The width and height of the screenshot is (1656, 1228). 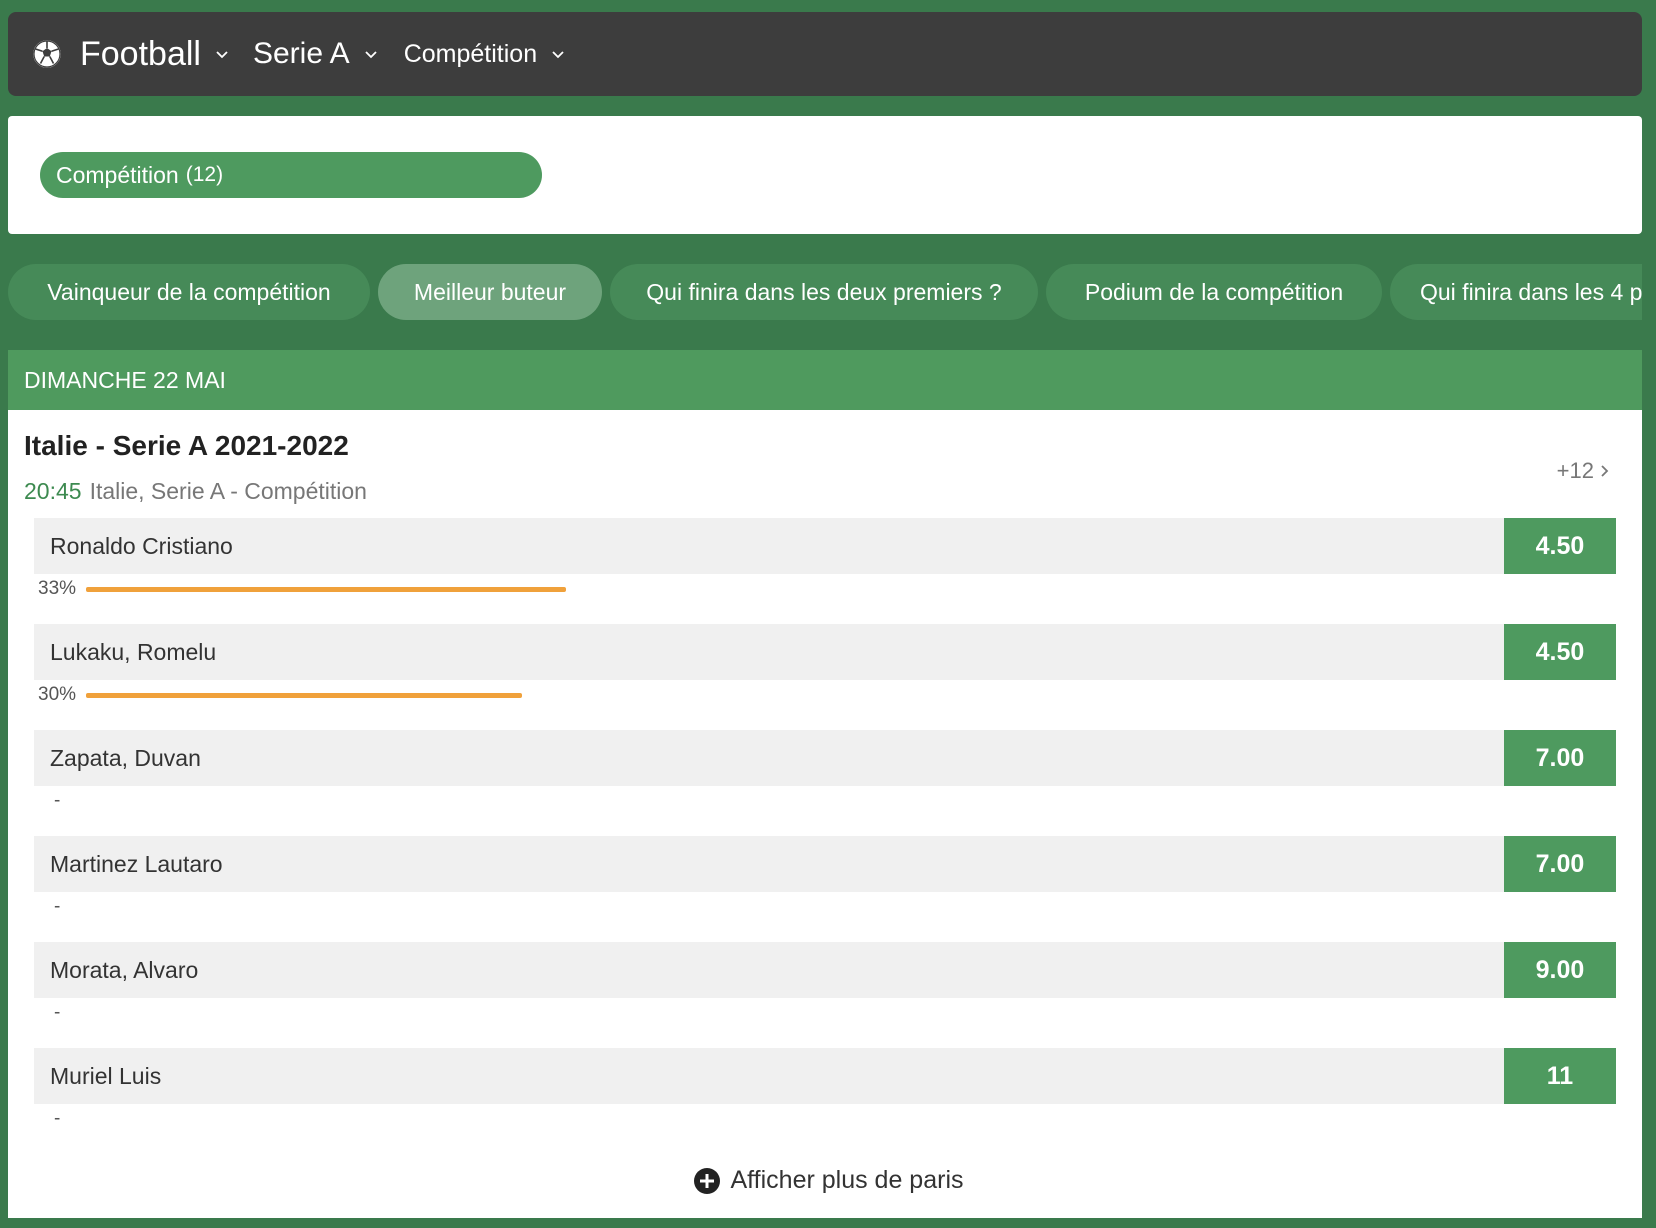 I want to click on percentage-label: 30%, so click(x=57, y=694).